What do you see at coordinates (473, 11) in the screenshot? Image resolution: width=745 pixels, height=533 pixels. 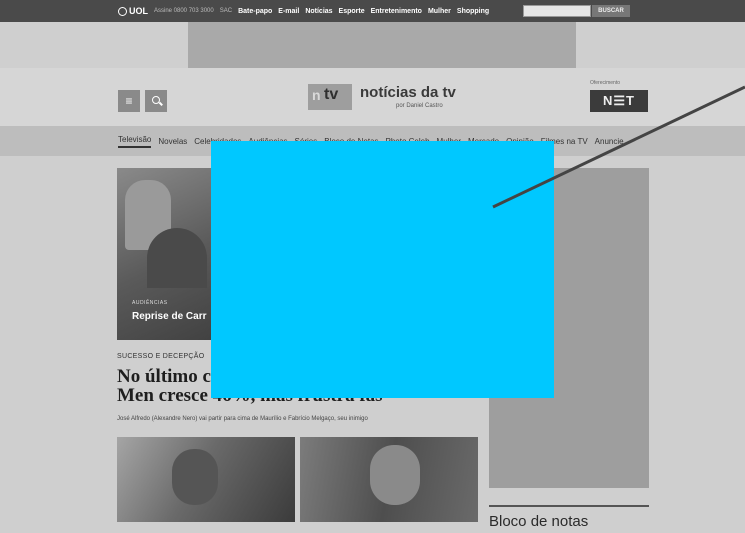 I see `top-link-shopping: Shopping` at bounding box center [473, 11].